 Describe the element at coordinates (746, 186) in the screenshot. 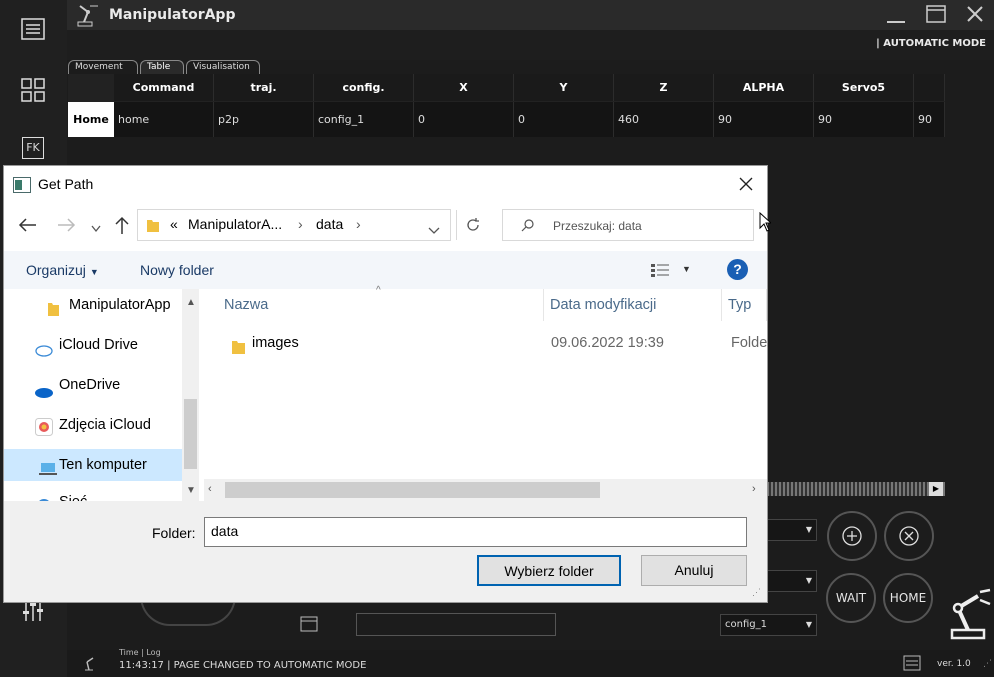

I see `dialog-close-icon` at that location.